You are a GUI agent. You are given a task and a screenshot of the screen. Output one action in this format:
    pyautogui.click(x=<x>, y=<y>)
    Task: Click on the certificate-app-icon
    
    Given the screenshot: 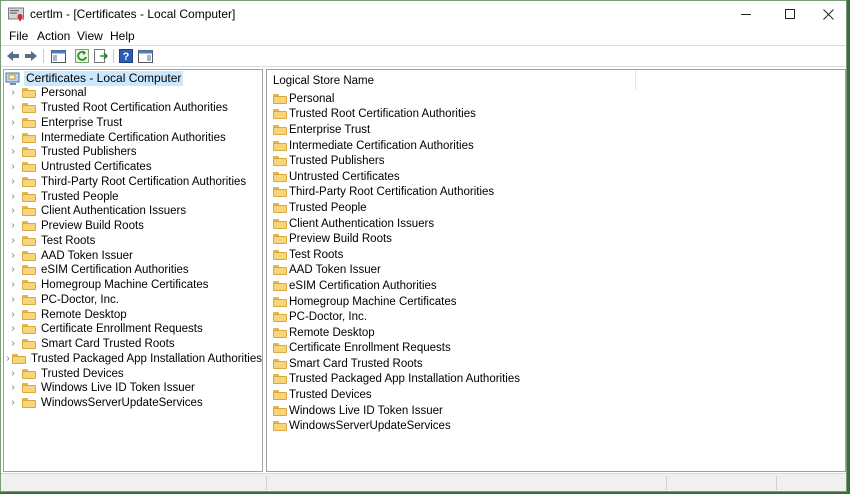 What is the action you would take?
    pyautogui.click(x=16, y=14)
    